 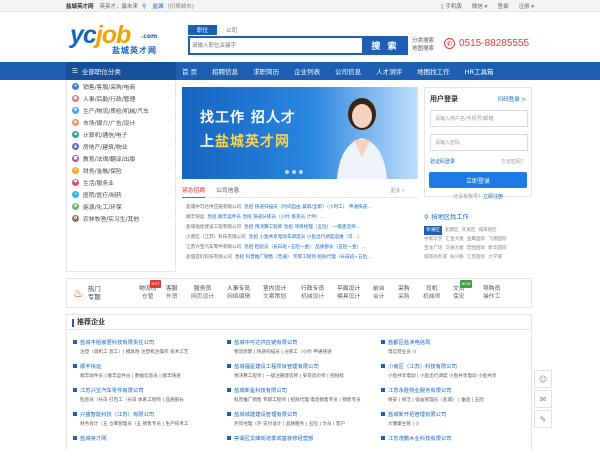 I want to click on quick-link: 客服, so click(x=172, y=289).